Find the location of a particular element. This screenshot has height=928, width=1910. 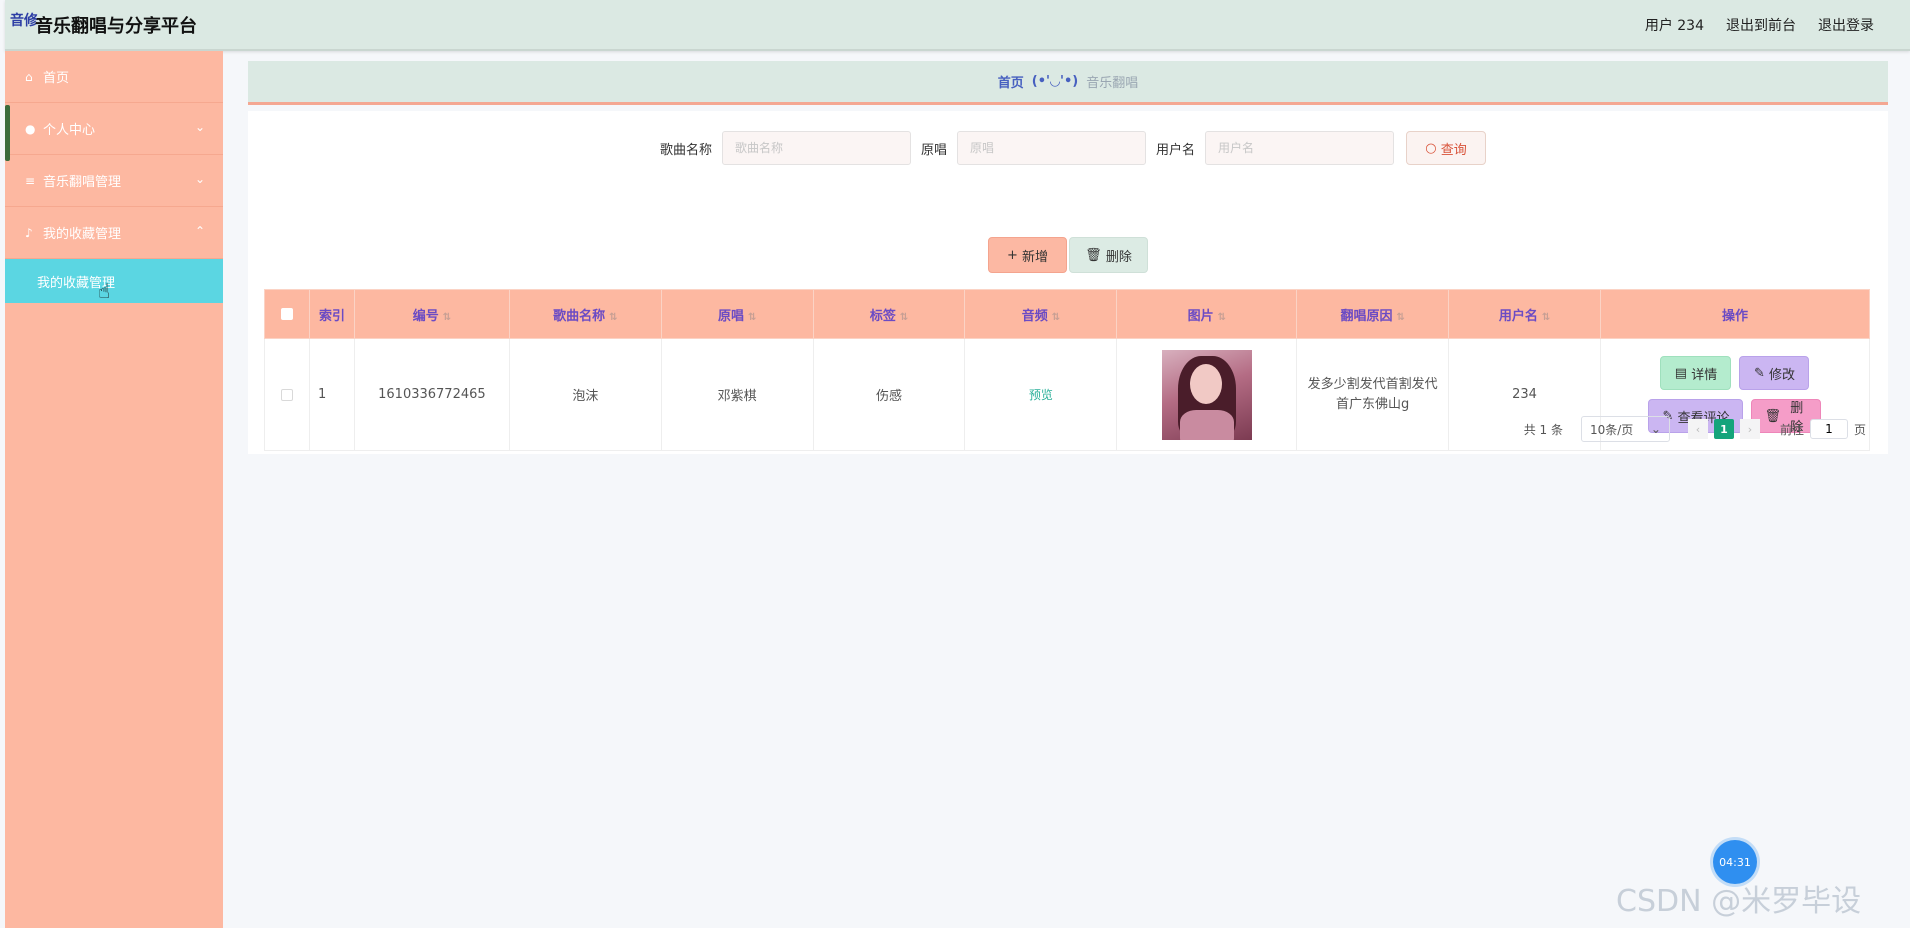

column-header-label: 原唱 is located at coordinates (730, 316).